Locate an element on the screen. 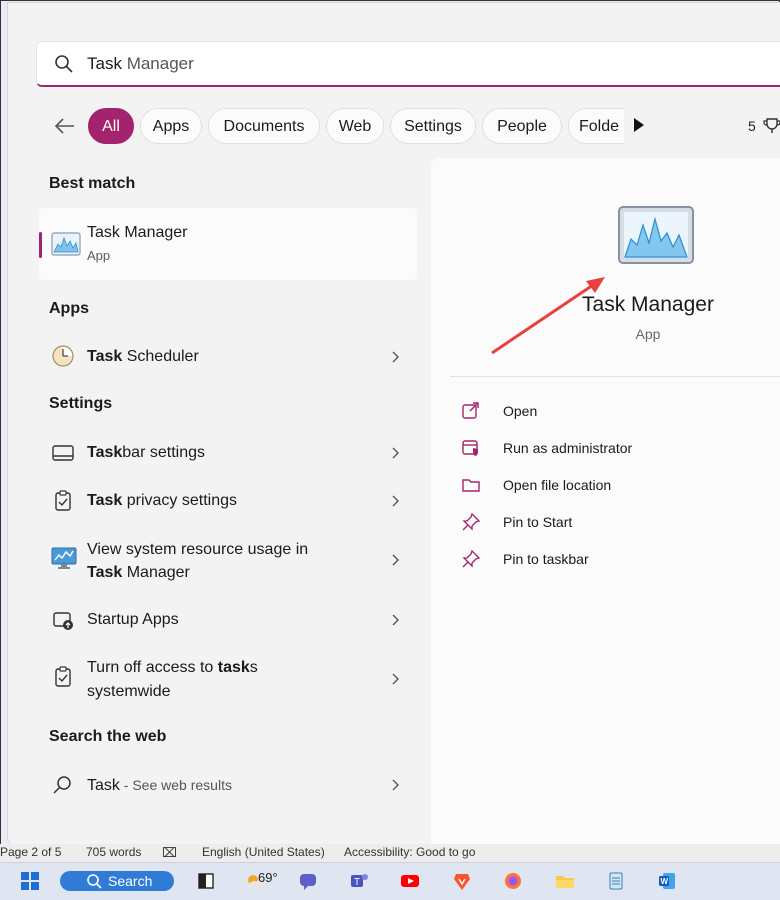 The height and width of the screenshot is (900, 780). rewards-count: 5 is located at coordinates (752, 126).